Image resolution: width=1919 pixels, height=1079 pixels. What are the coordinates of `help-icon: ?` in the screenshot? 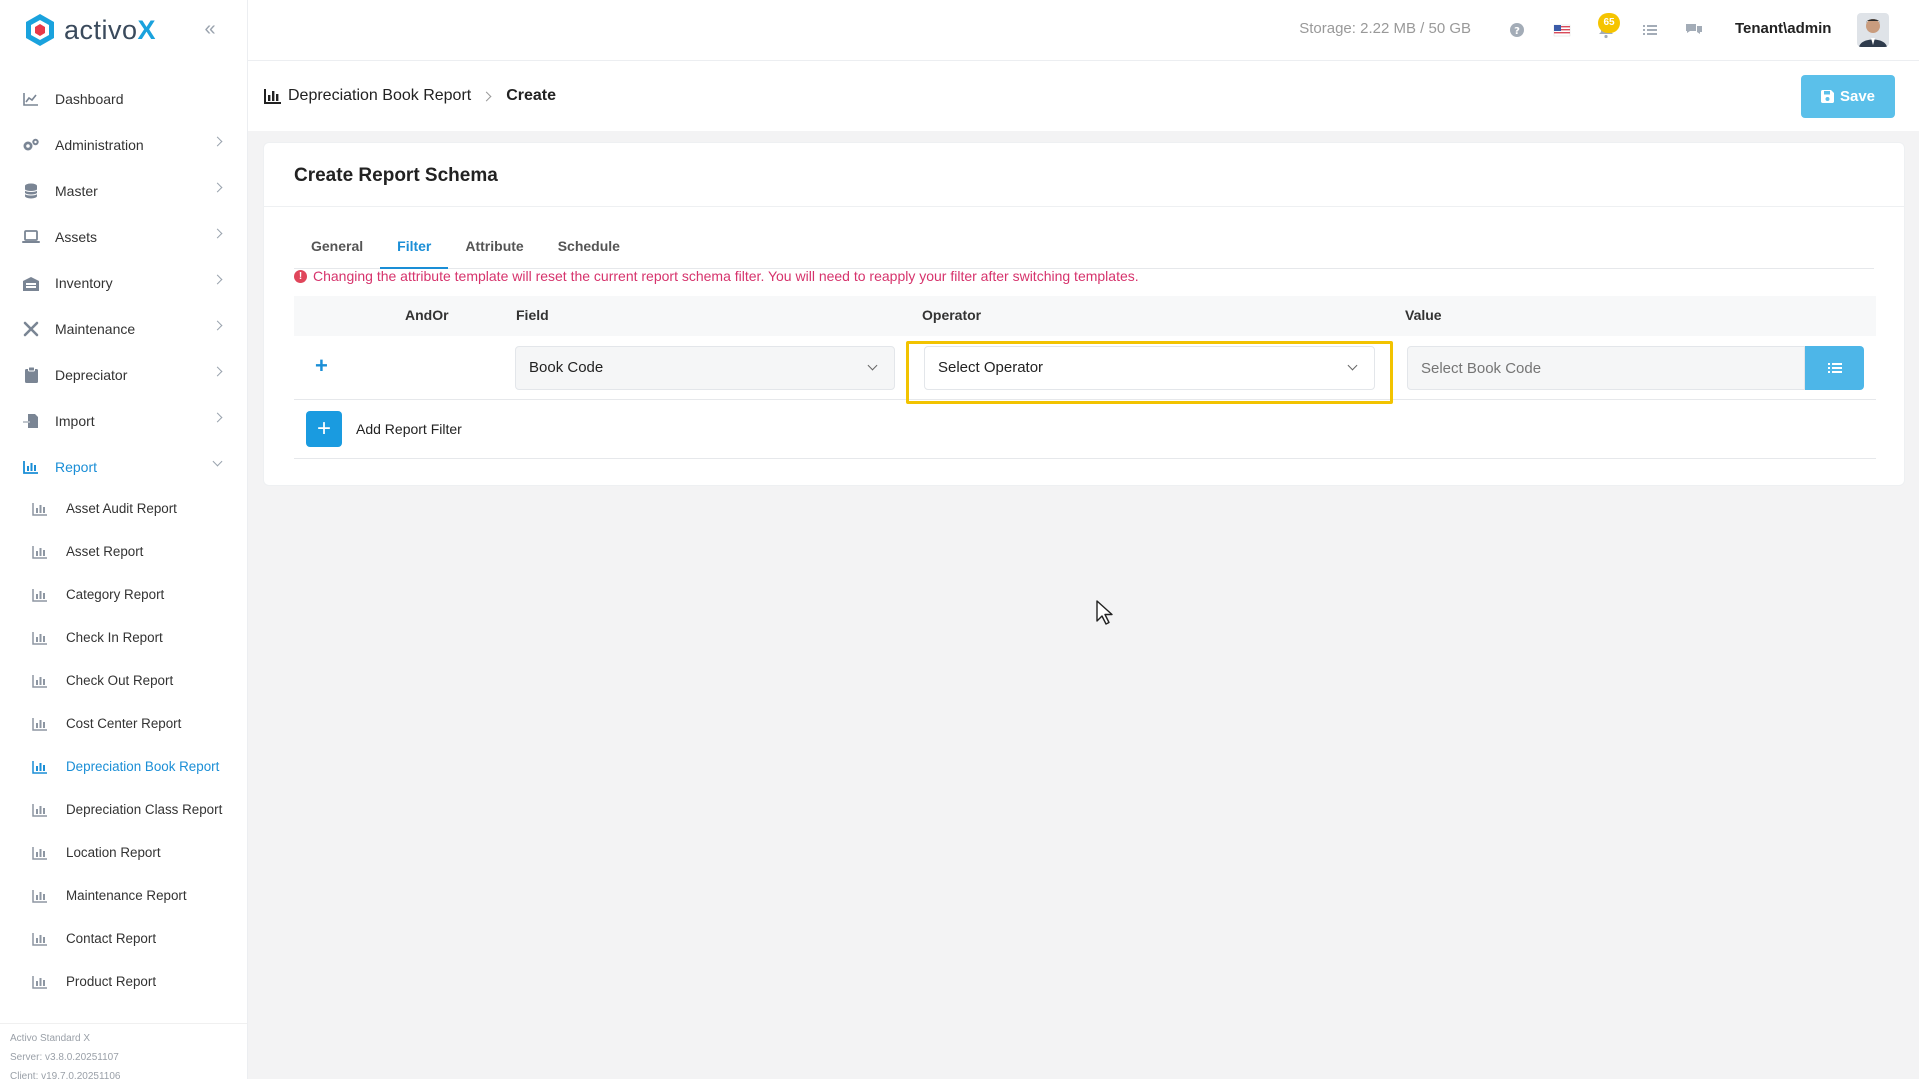 It's located at (1517, 30).